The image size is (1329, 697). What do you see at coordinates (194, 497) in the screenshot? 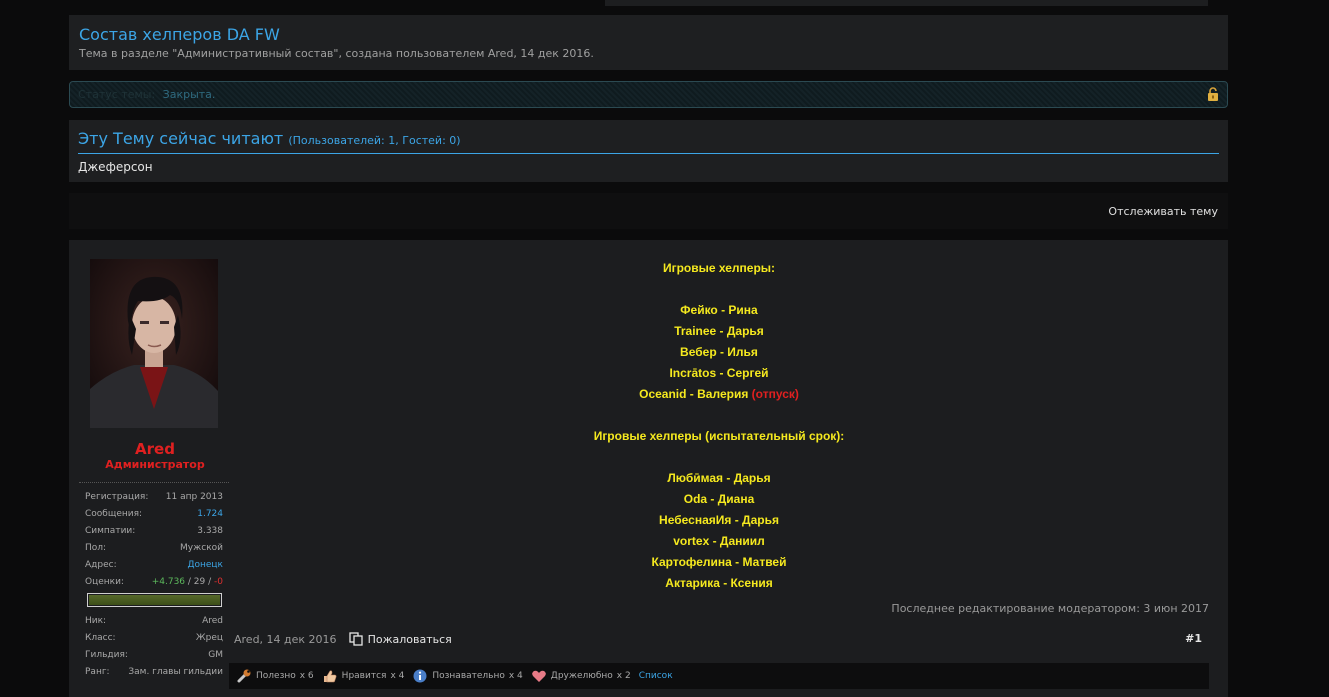
I see `stat-value: 11 апр 2013` at bounding box center [194, 497].